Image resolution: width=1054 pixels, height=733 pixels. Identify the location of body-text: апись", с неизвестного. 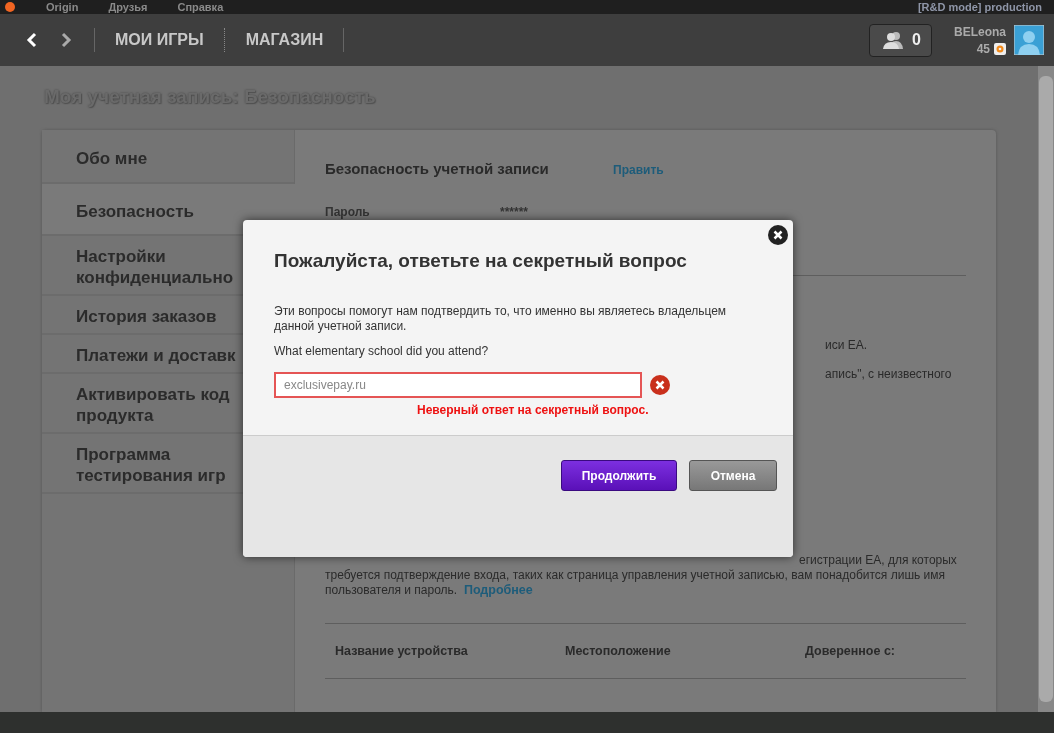
(889, 374).